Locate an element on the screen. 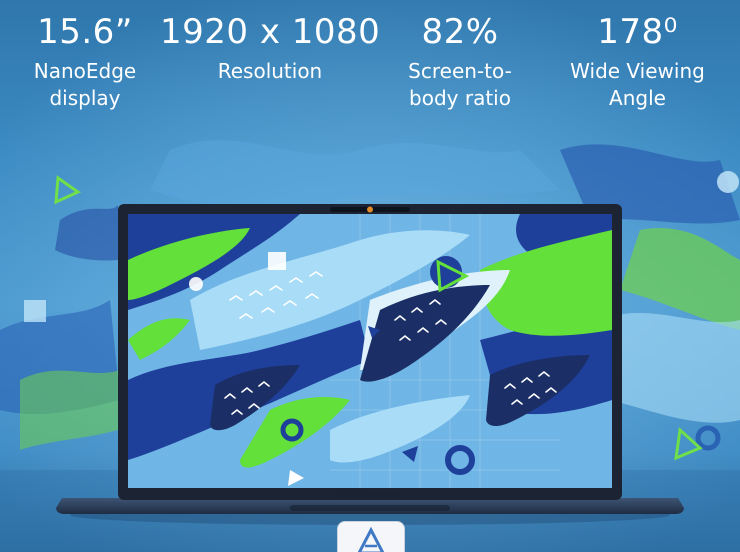 This screenshot has height=552, width=740. brand-badge is located at coordinates (371, 536).